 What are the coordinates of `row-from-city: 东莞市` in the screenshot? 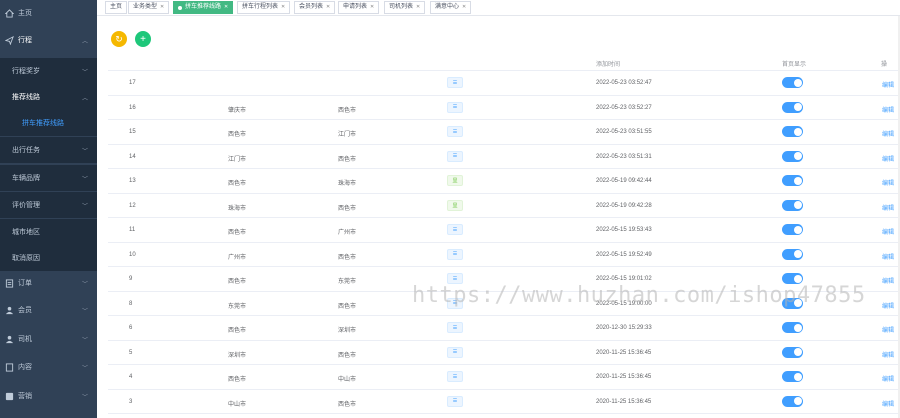 It's located at (237, 306).